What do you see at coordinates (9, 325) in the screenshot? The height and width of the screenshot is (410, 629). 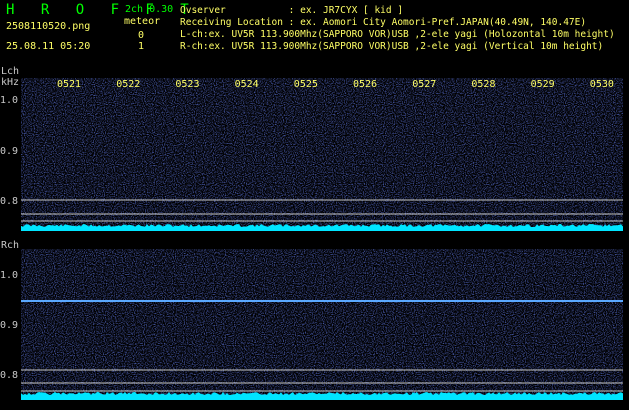 I see `rch-ytick-2: 0.9` at bounding box center [9, 325].